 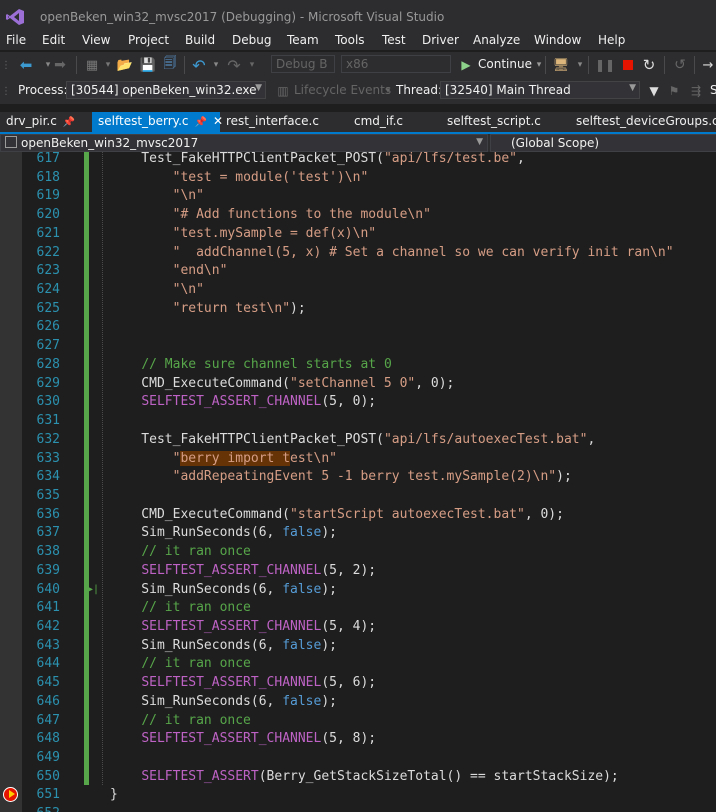 What do you see at coordinates (358, 663) in the screenshot?
I see `code-line: 644 // it ran once` at bounding box center [358, 663].